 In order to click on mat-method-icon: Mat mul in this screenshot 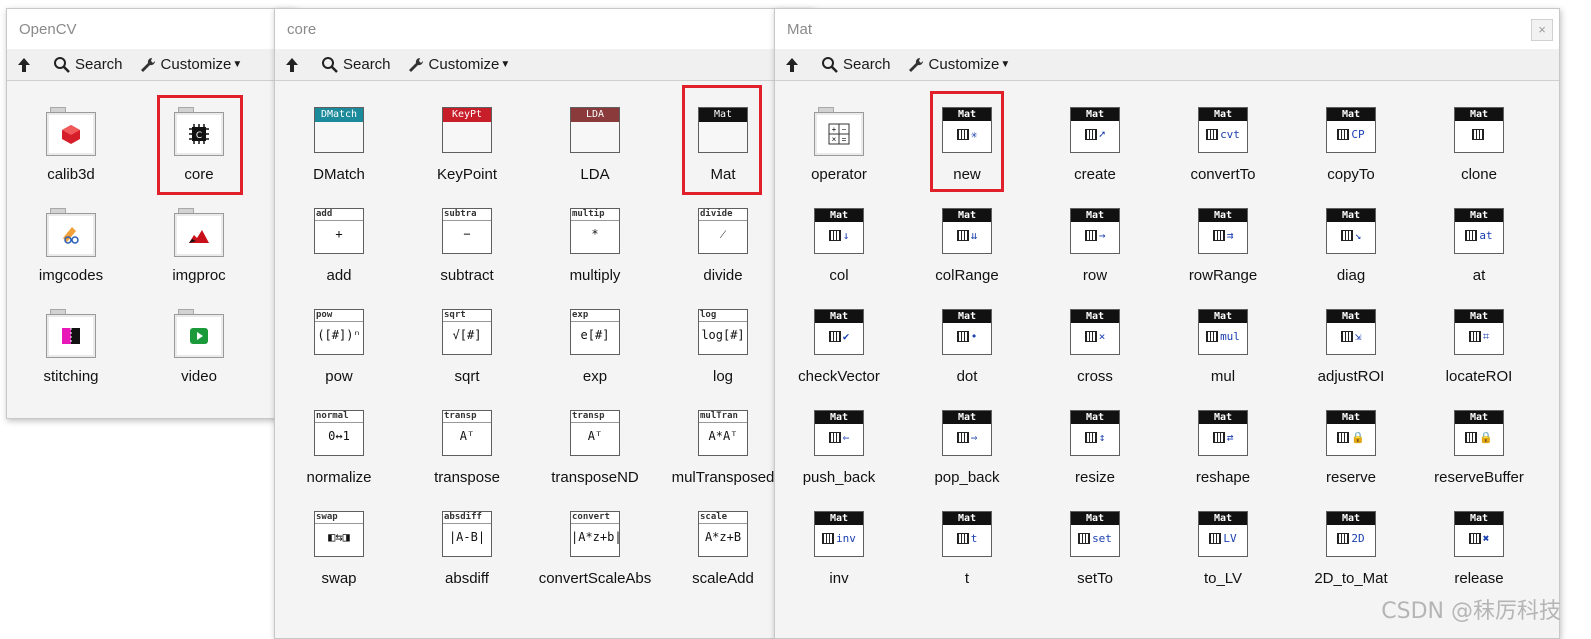, I will do `click(1223, 332)`.